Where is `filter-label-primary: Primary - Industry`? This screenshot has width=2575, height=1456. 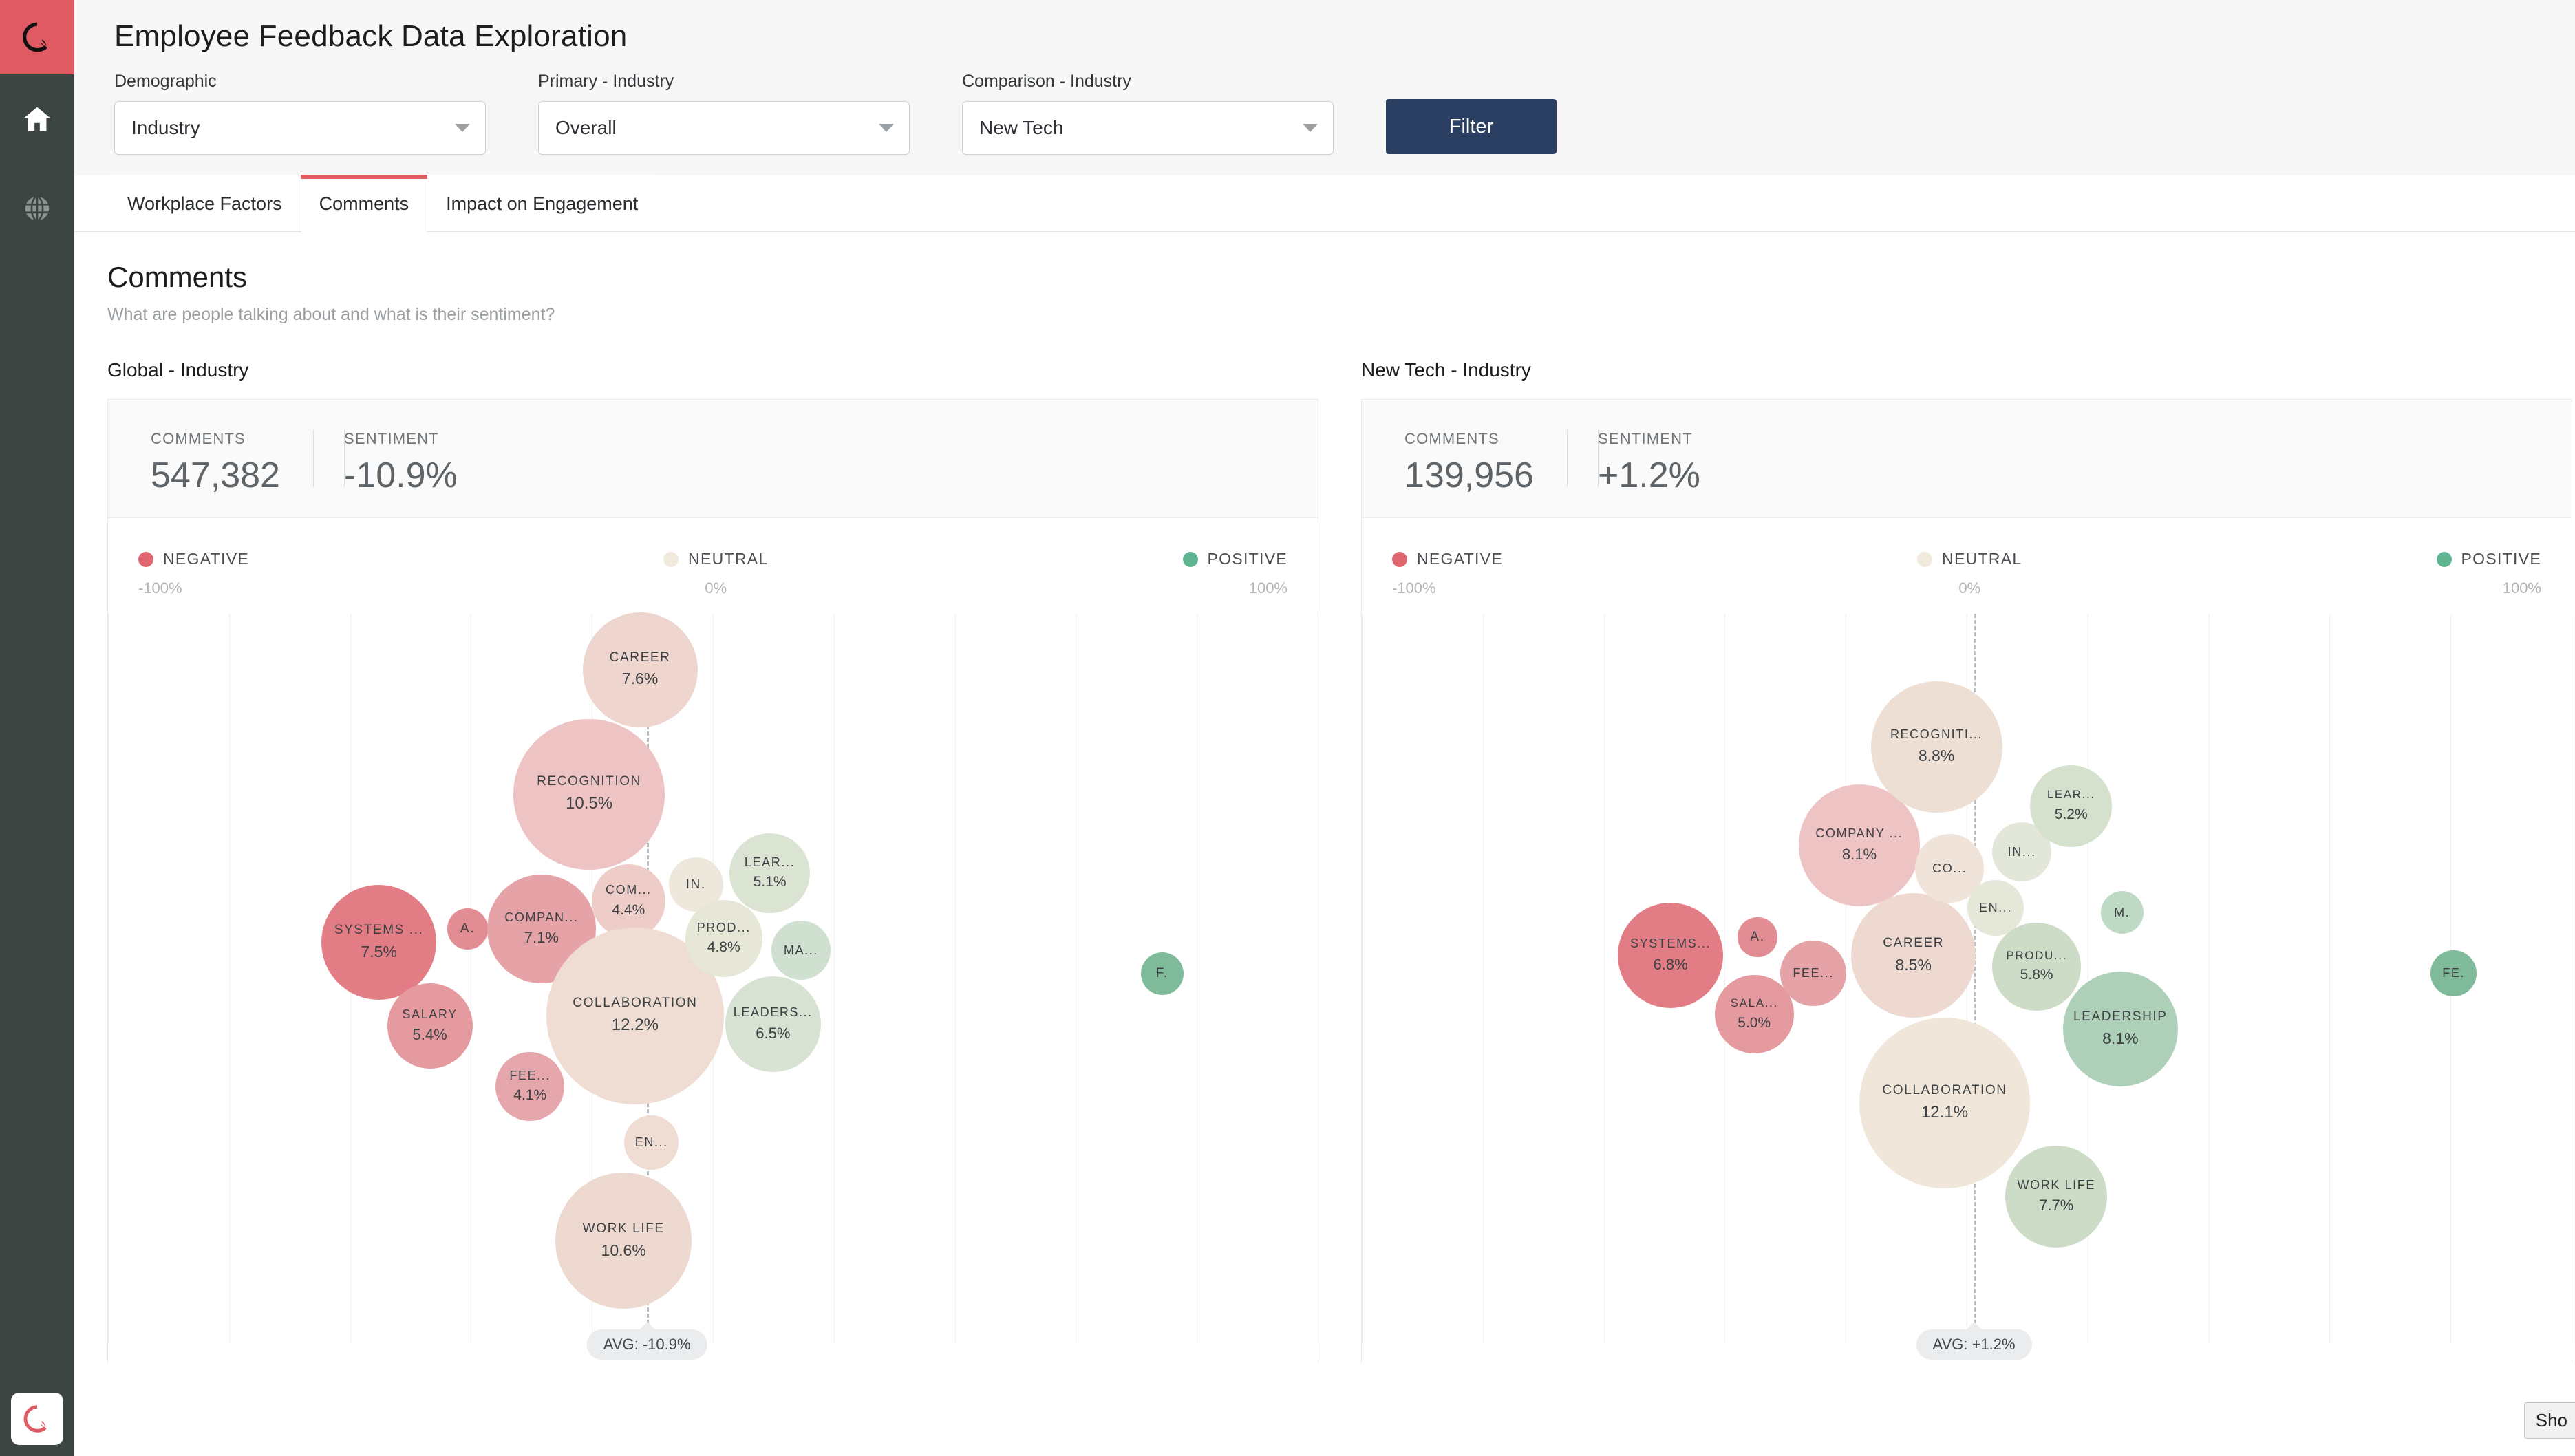
filter-label-primary: Primary - Industry is located at coordinates (606, 81).